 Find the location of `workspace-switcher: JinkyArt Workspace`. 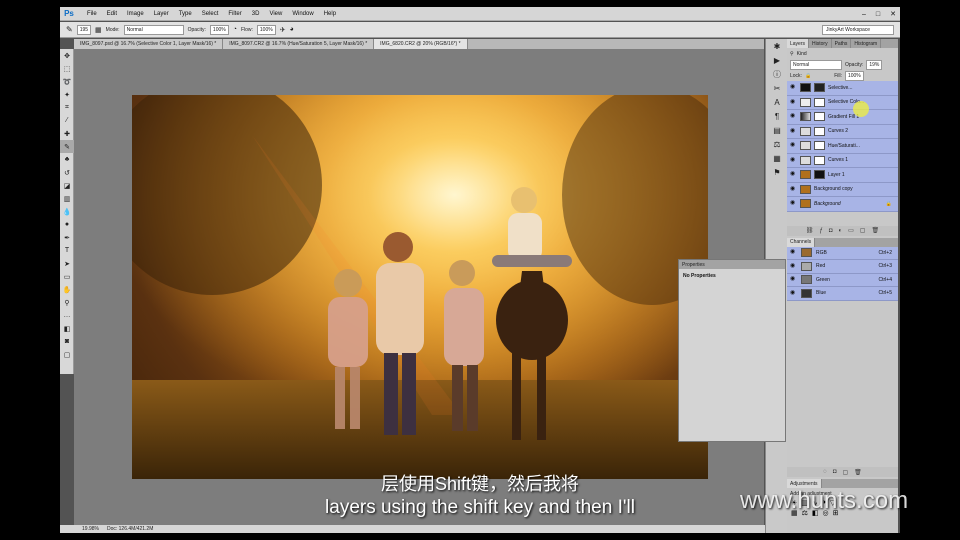

workspace-switcher: JinkyArt Workspace is located at coordinates (858, 30).